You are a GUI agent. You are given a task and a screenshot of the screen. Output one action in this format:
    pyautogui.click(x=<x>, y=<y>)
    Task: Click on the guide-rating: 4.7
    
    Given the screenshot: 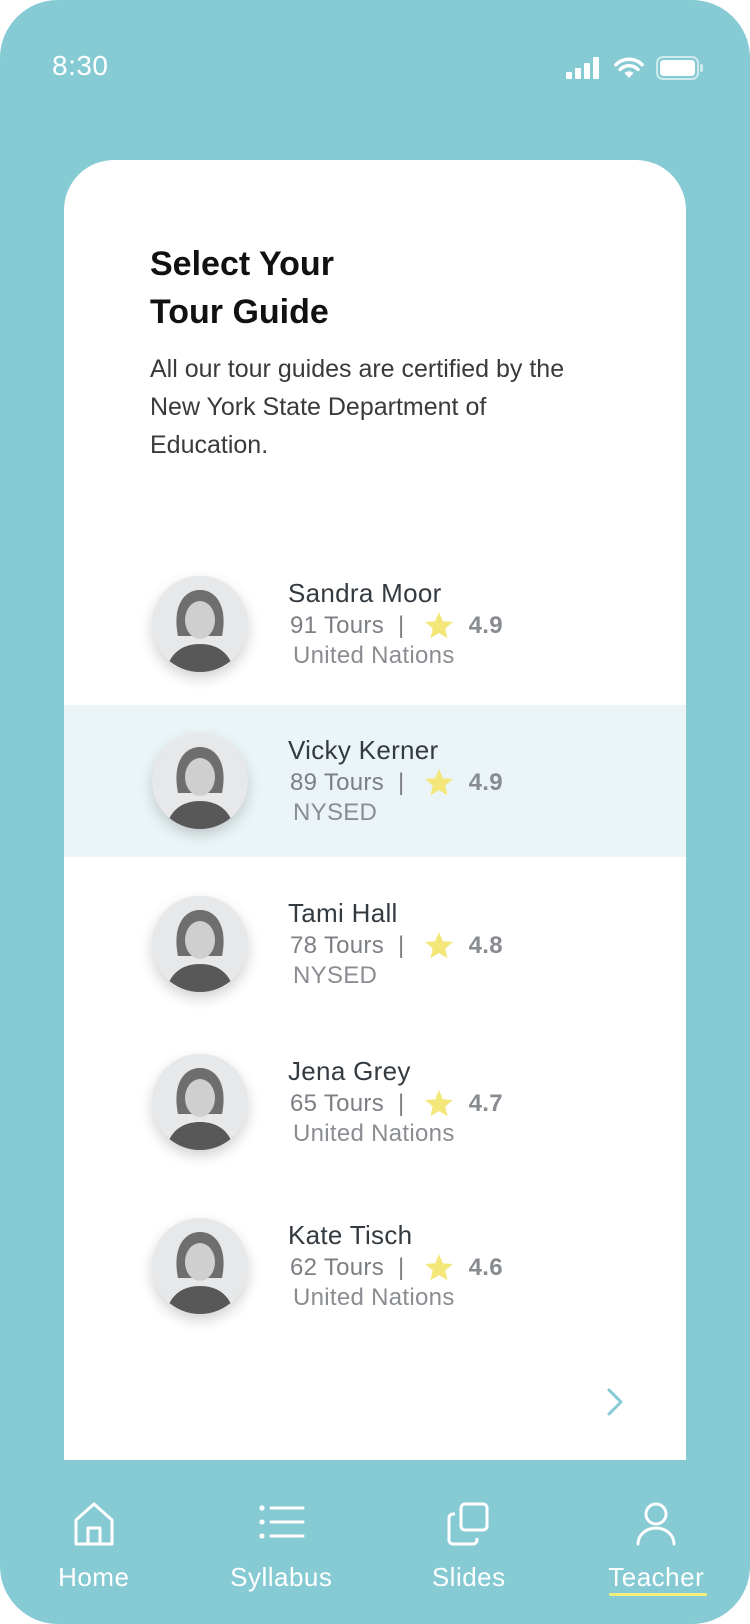 What is the action you would take?
    pyautogui.click(x=485, y=1103)
    